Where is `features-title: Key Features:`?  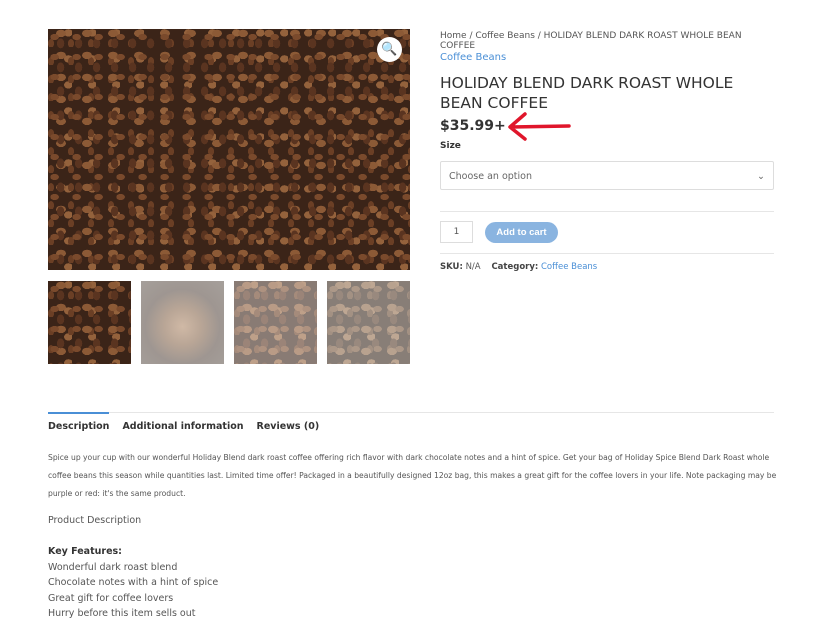 features-title: Key Features: is located at coordinates (85, 551).